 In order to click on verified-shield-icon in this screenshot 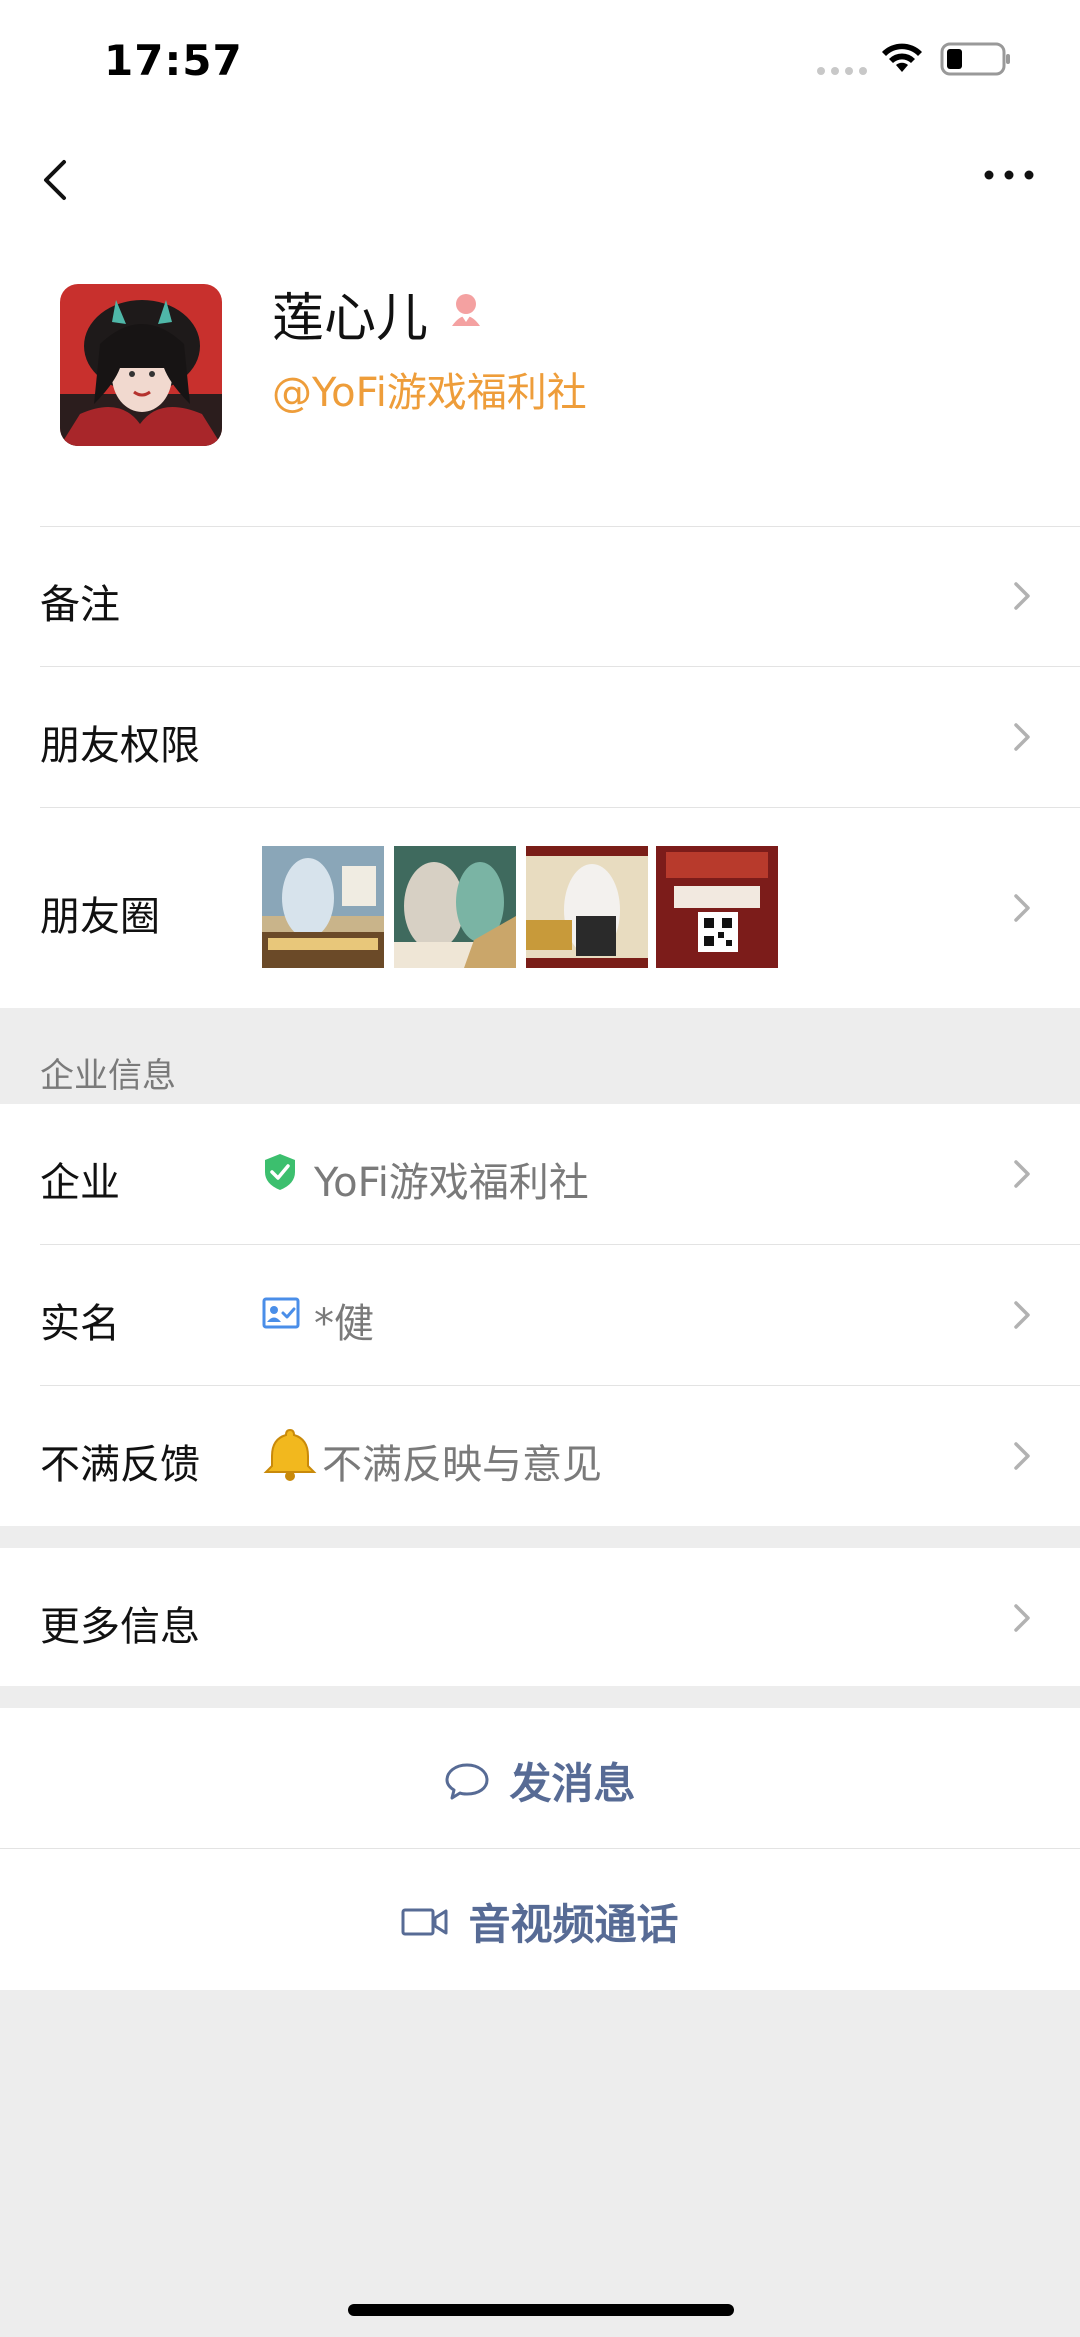, I will do `click(280, 1172)`.